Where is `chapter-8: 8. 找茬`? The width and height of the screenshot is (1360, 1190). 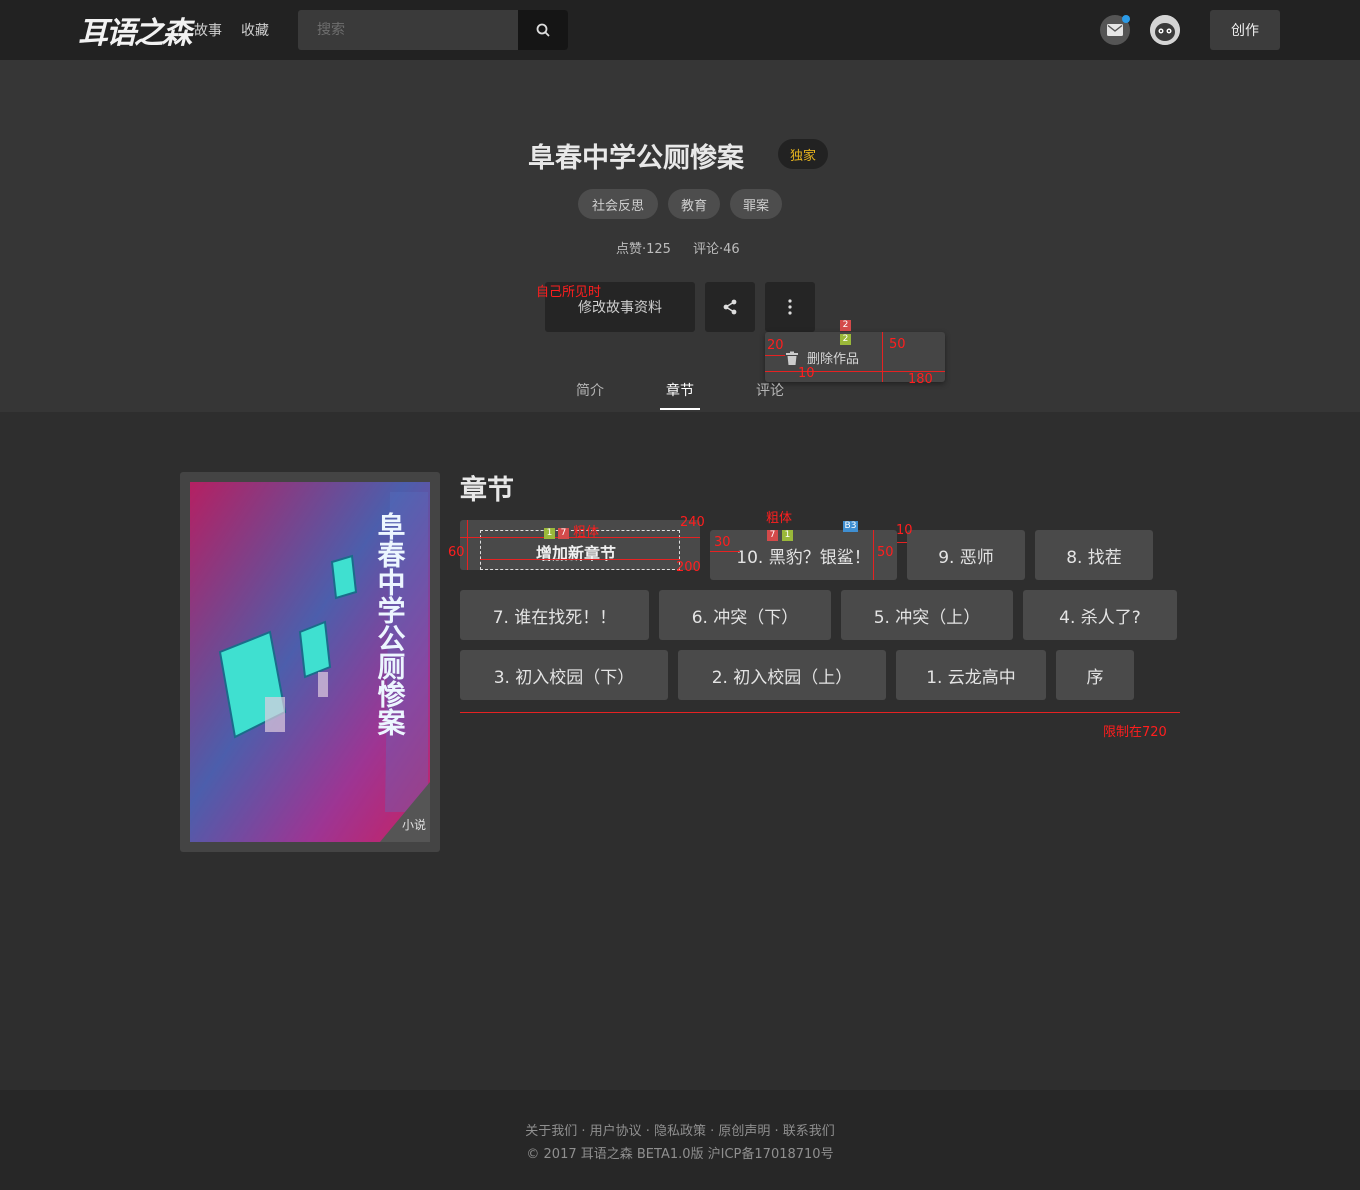
chapter-8: 8. 找茬 is located at coordinates (1094, 555).